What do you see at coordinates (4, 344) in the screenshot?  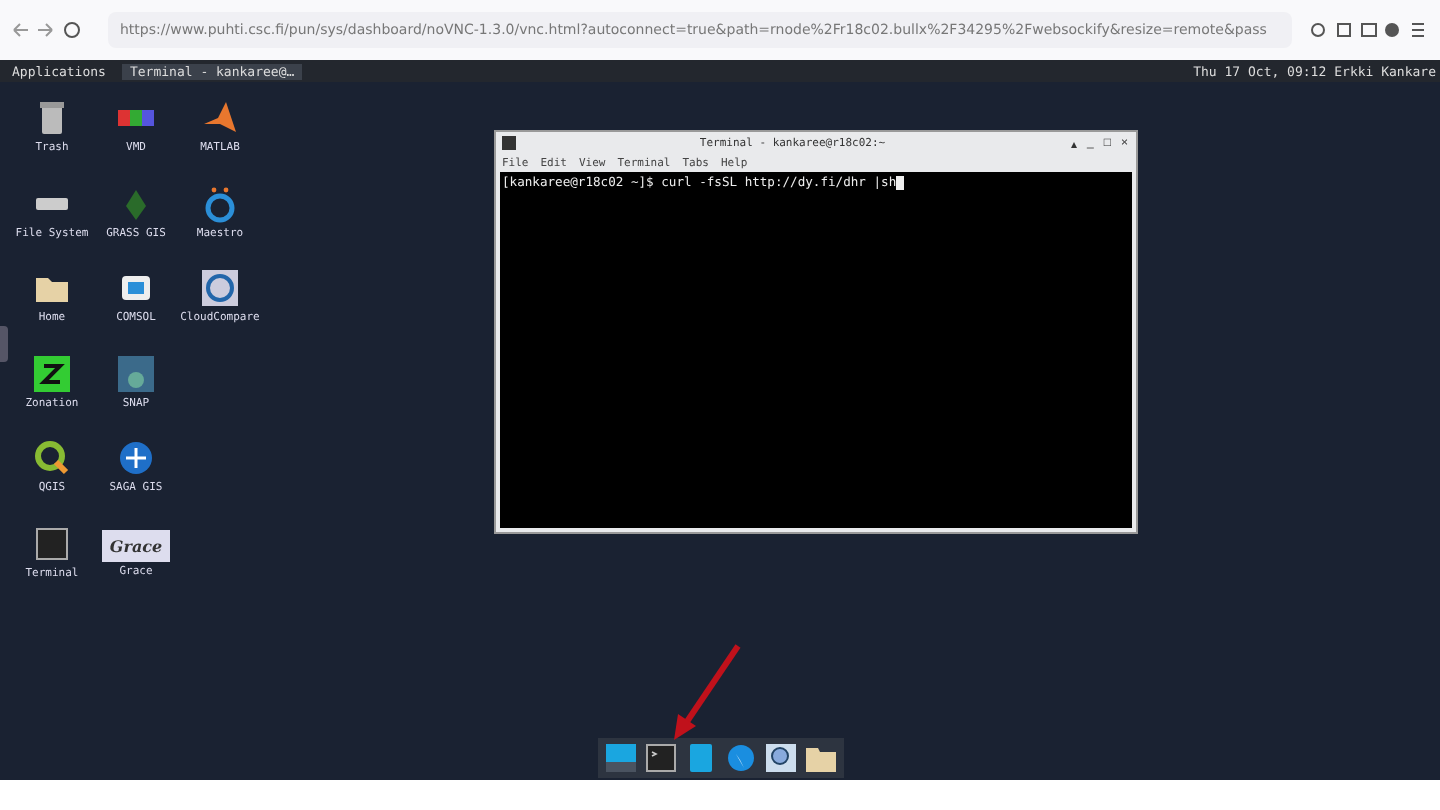 I see `side-panel-handle` at bounding box center [4, 344].